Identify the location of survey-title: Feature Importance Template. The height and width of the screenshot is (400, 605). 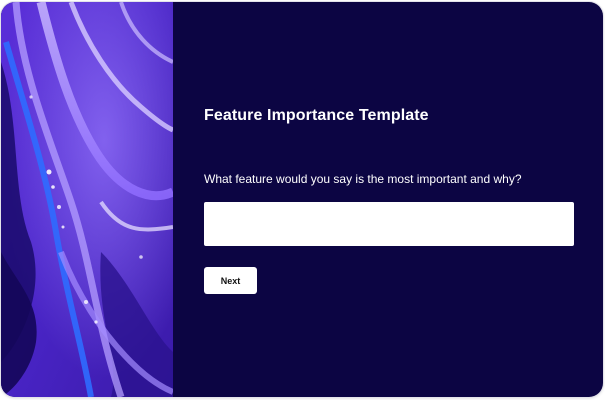
(316, 115).